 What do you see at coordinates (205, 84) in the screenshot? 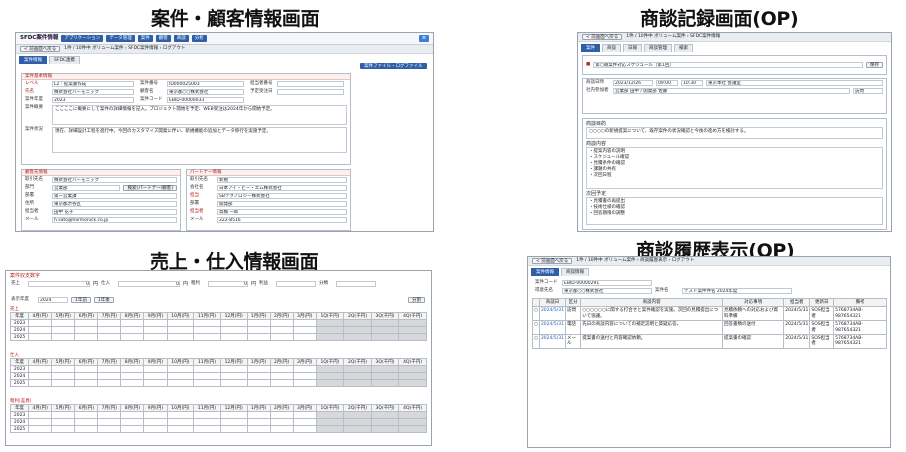
I see `project-no-field: ID000025003` at bounding box center [205, 84].